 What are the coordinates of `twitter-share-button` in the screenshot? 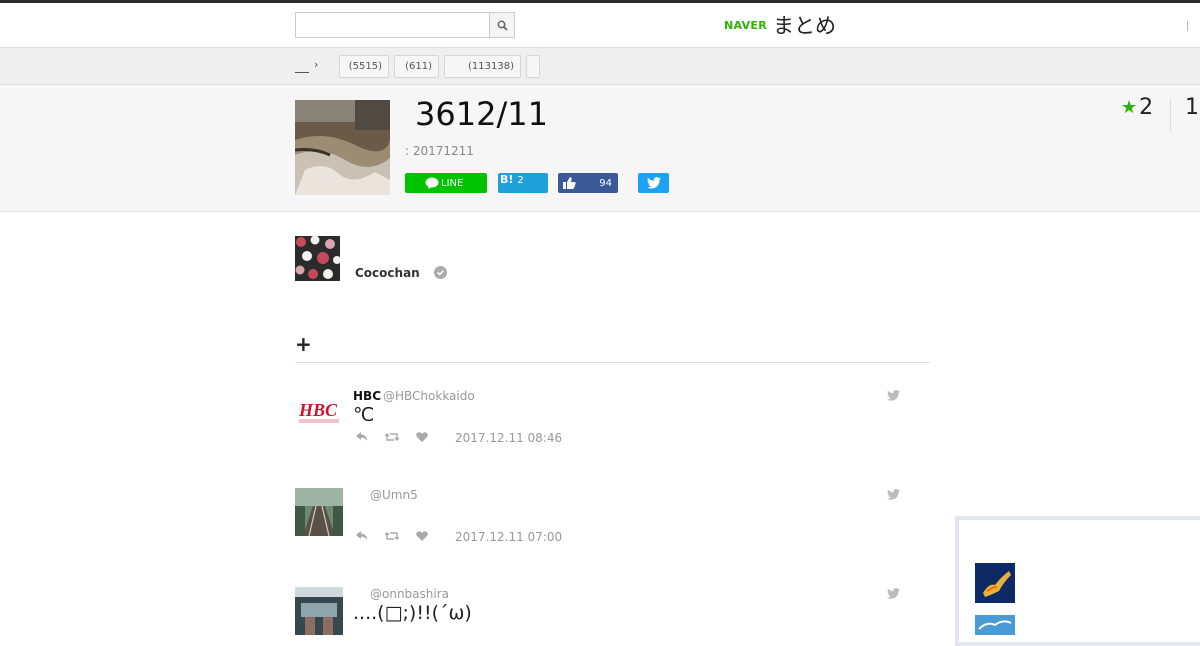 It's located at (653, 183).